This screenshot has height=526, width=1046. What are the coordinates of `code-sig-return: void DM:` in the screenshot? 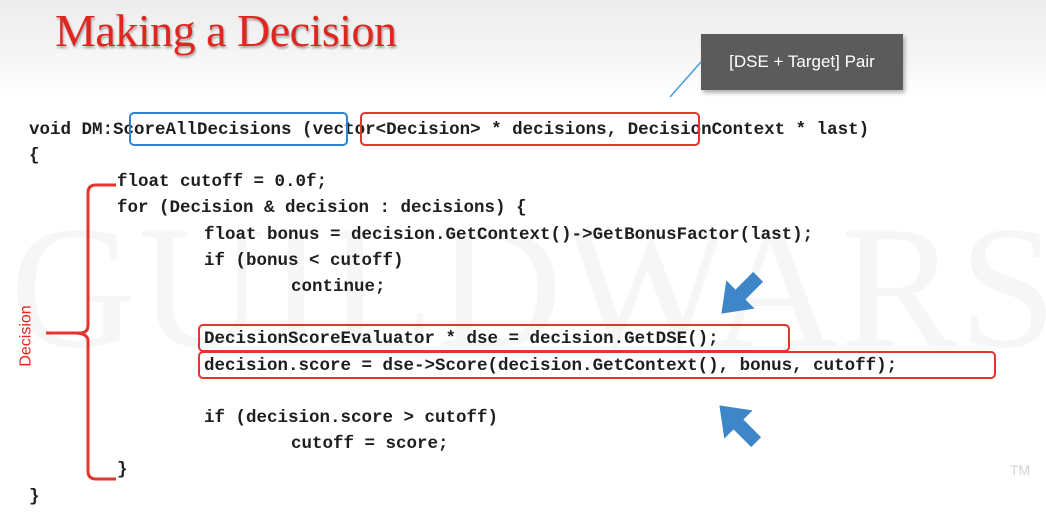 It's located at (71, 130).